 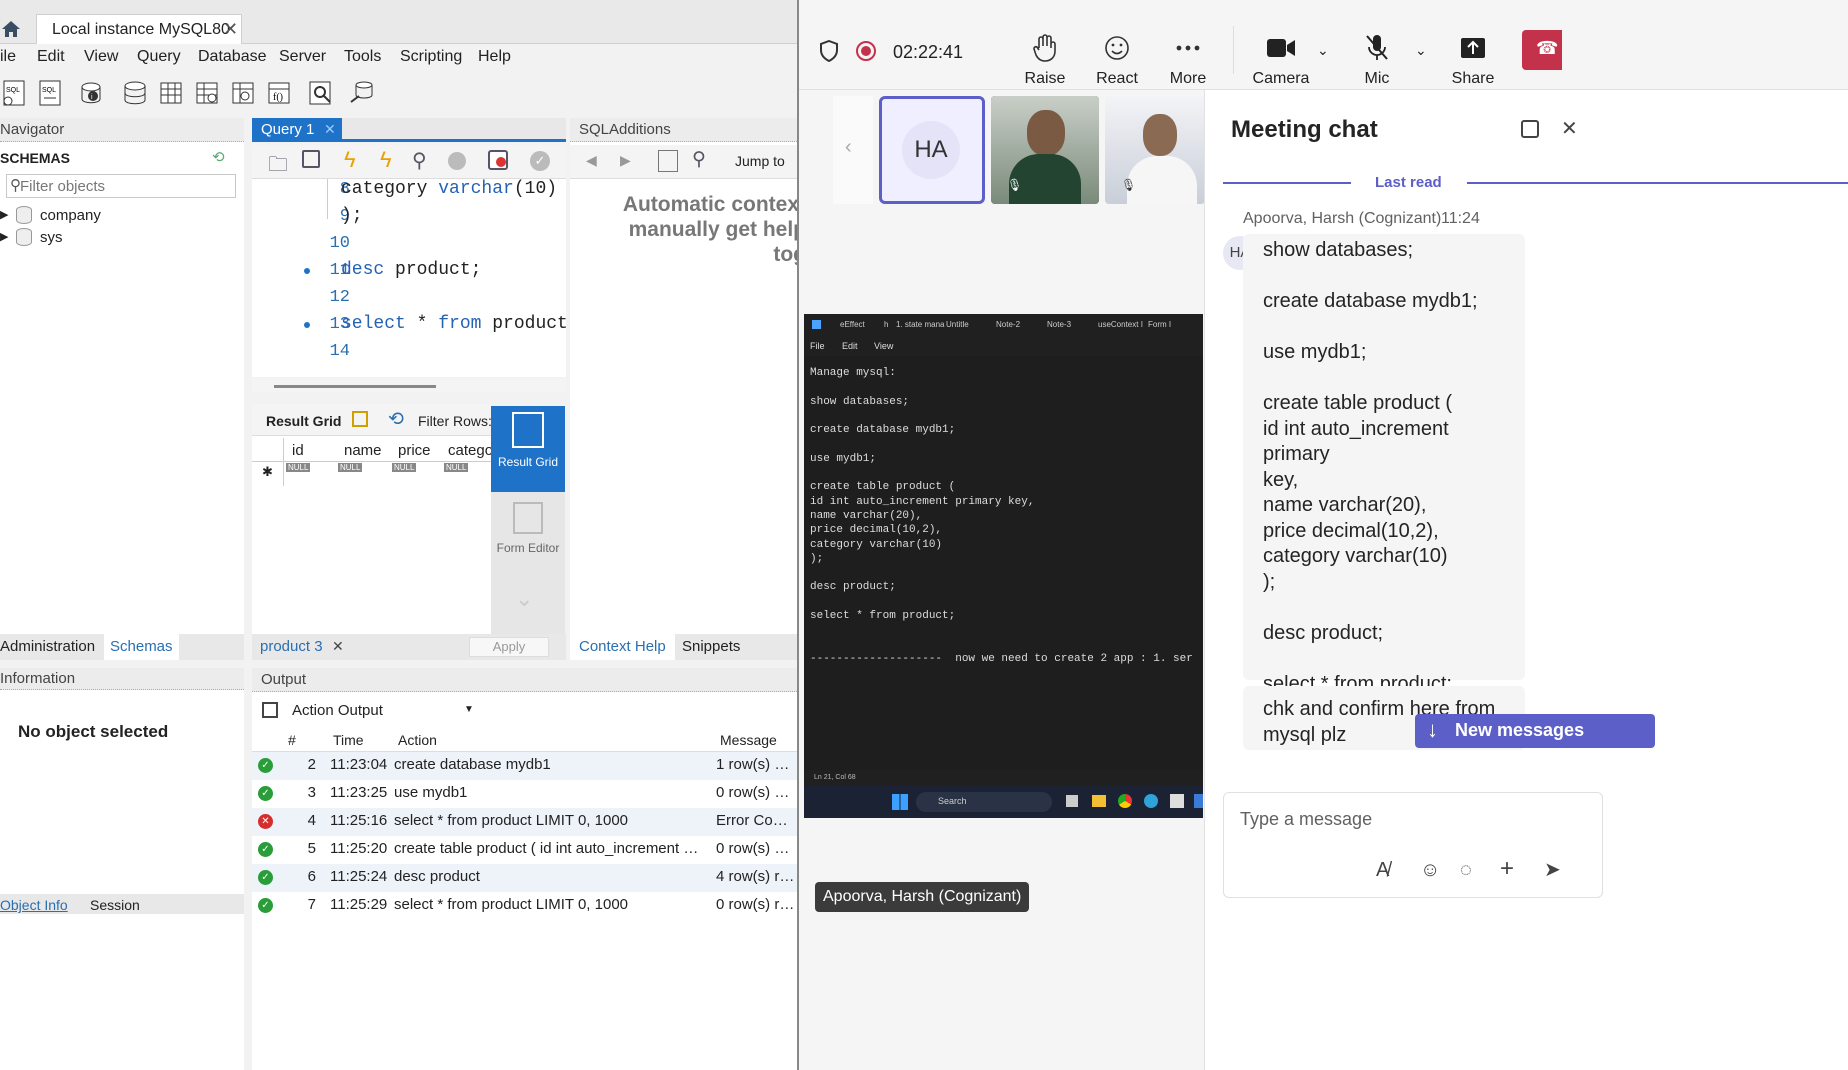 What do you see at coordinates (141, 647) in the screenshot?
I see `tab-schemas: Schemas` at bounding box center [141, 647].